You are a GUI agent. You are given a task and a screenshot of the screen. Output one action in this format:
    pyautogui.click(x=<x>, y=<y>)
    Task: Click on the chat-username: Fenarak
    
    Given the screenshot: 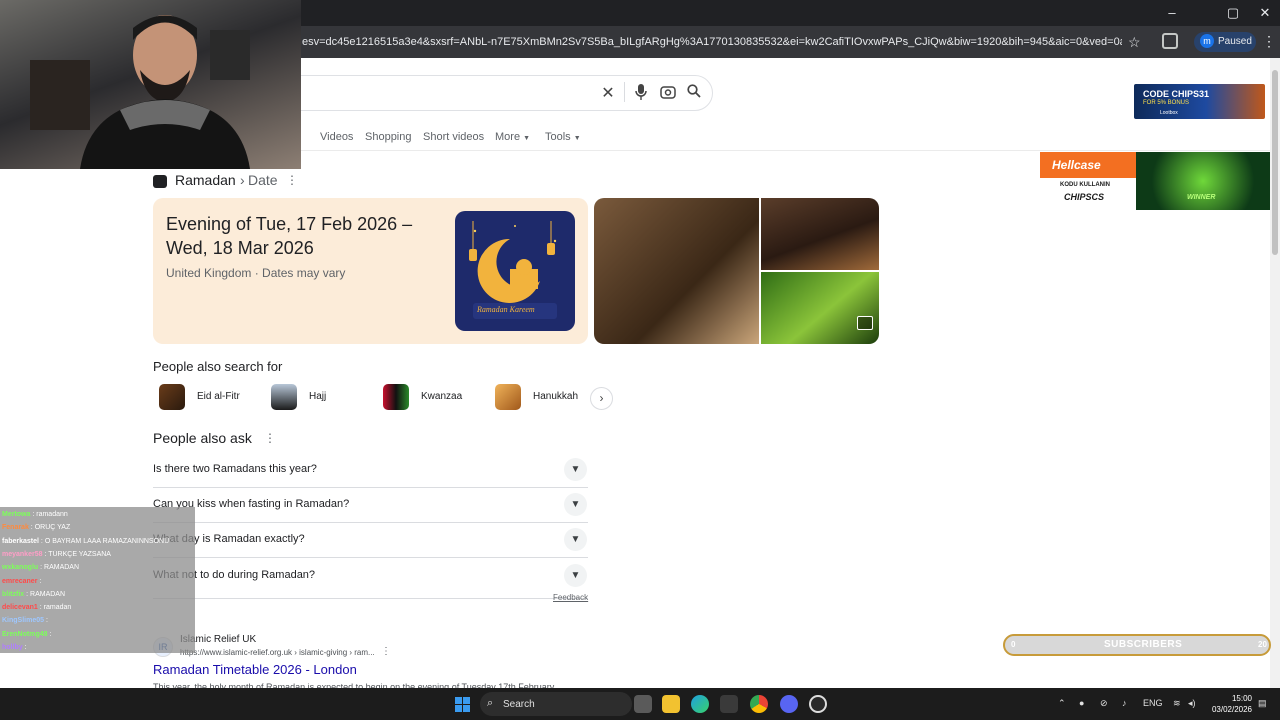 What is the action you would take?
    pyautogui.click(x=15, y=528)
    